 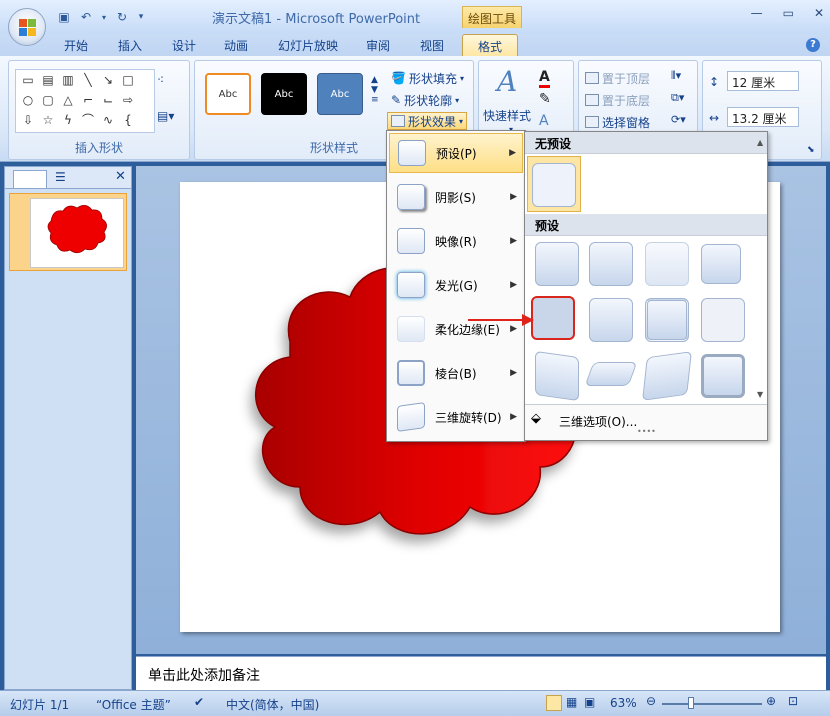 What do you see at coordinates (553, 318) in the screenshot?
I see `preset-5-highlighted` at bounding box center [553, 318].